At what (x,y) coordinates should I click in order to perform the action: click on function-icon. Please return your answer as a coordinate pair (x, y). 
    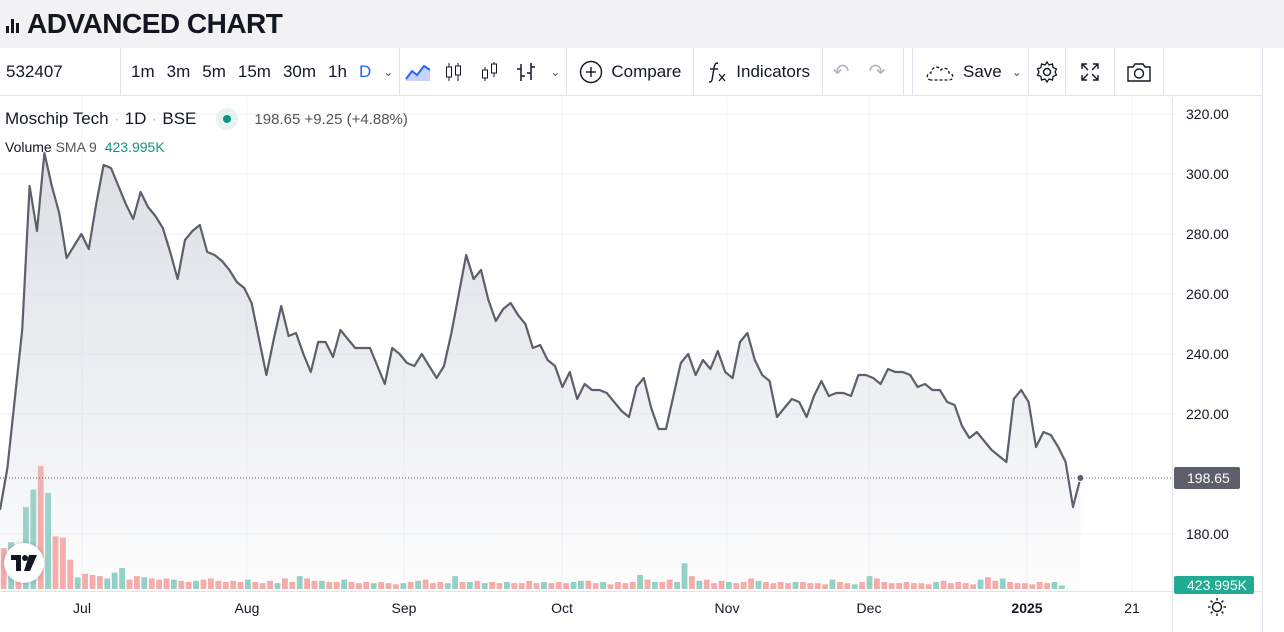
    Looking at the image, I should click on (717, 72).